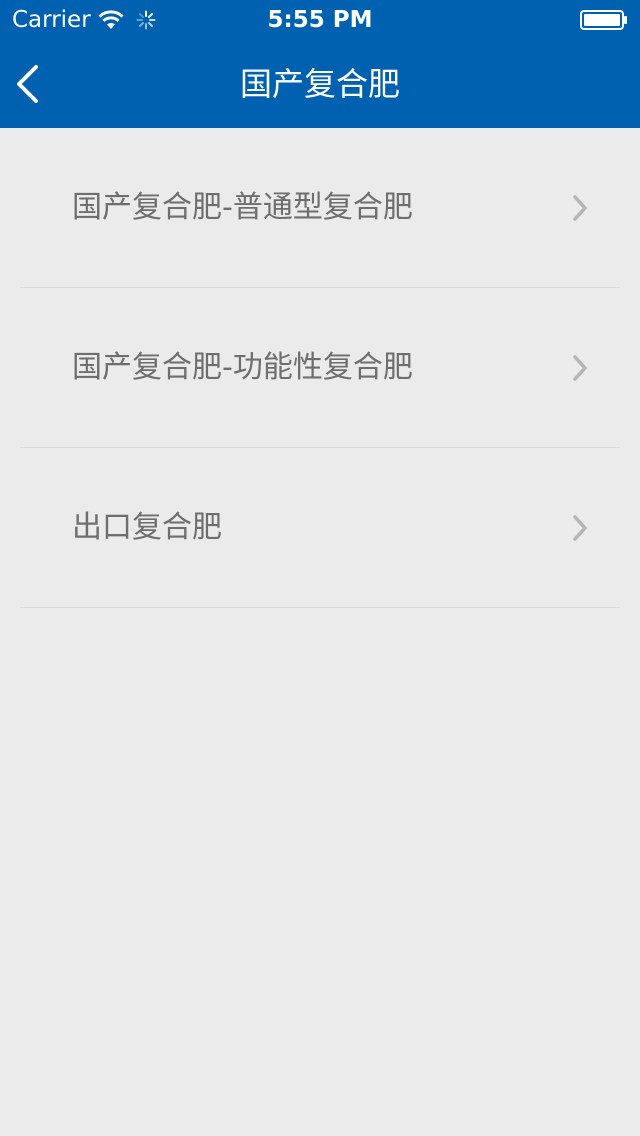 Image resolution: width=640 pixels, height=1136 pixels. I want to click on header: Carrier 5:55 PM 国产复合肥, so click(320, 64).